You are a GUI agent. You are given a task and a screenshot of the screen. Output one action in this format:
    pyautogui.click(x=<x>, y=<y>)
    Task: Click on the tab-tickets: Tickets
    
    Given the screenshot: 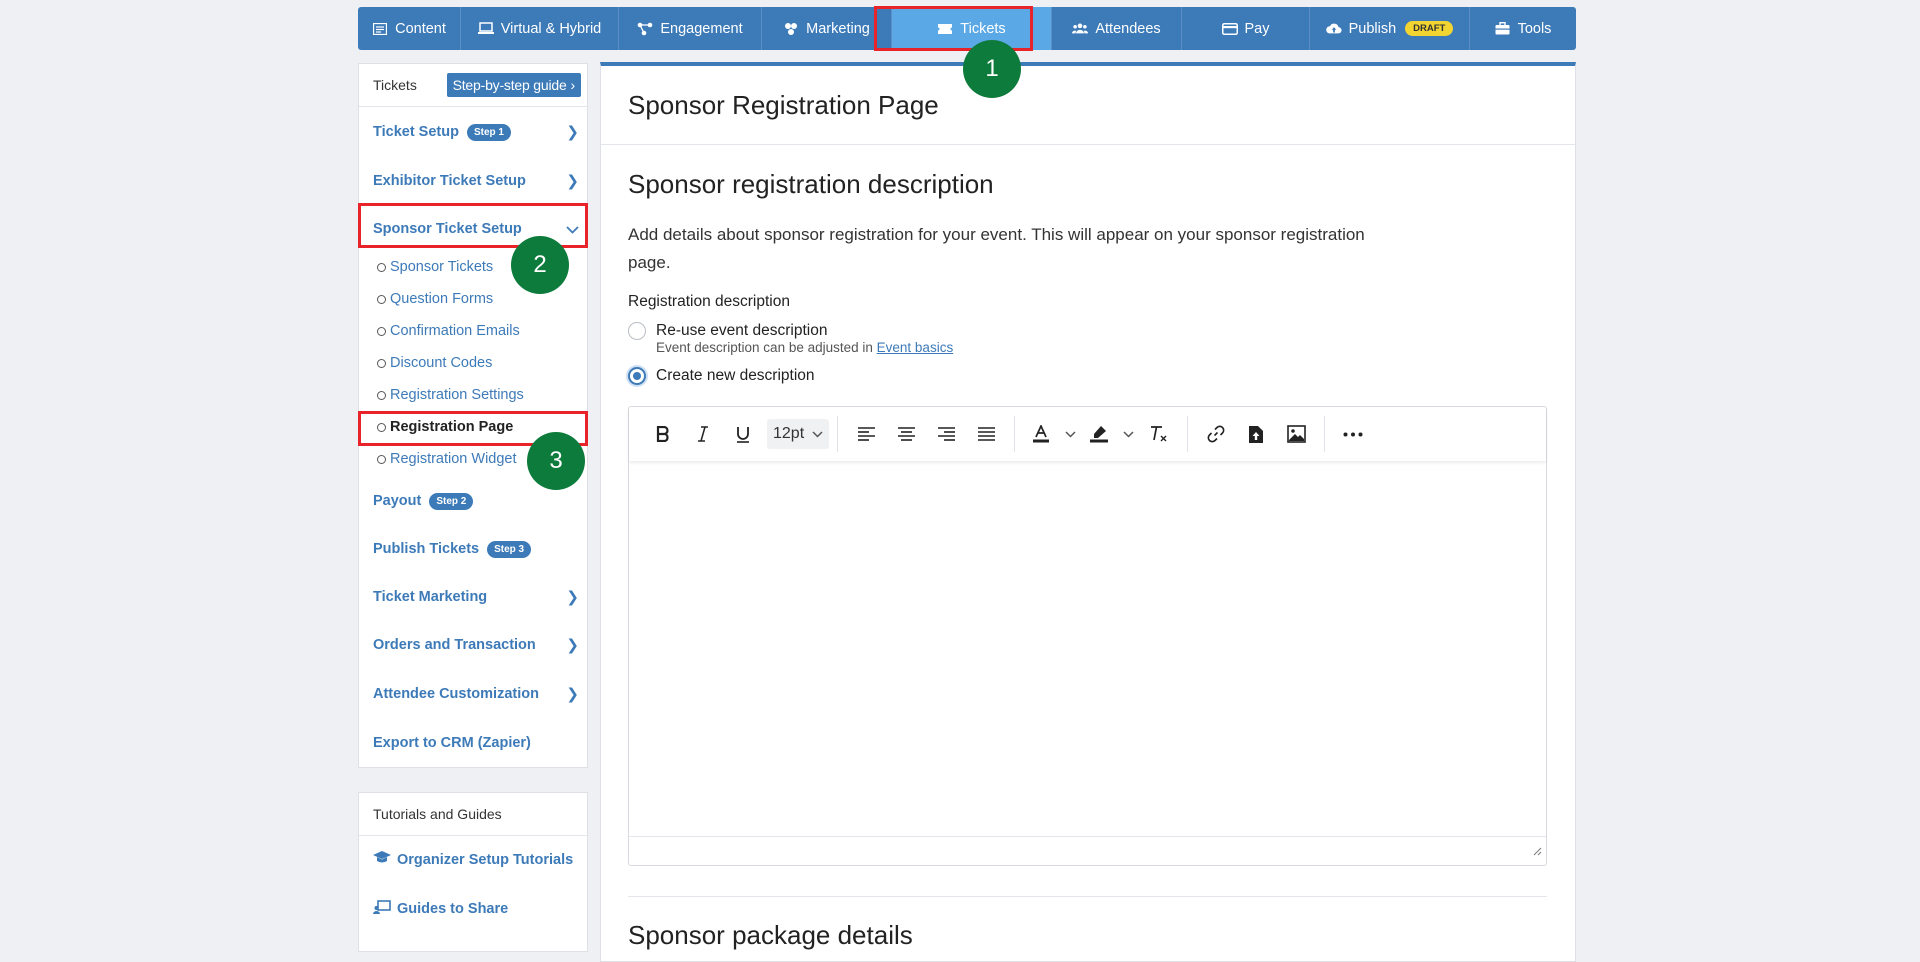 What is the action you would take?
    pyautogui.click(x=972, y=28)
    